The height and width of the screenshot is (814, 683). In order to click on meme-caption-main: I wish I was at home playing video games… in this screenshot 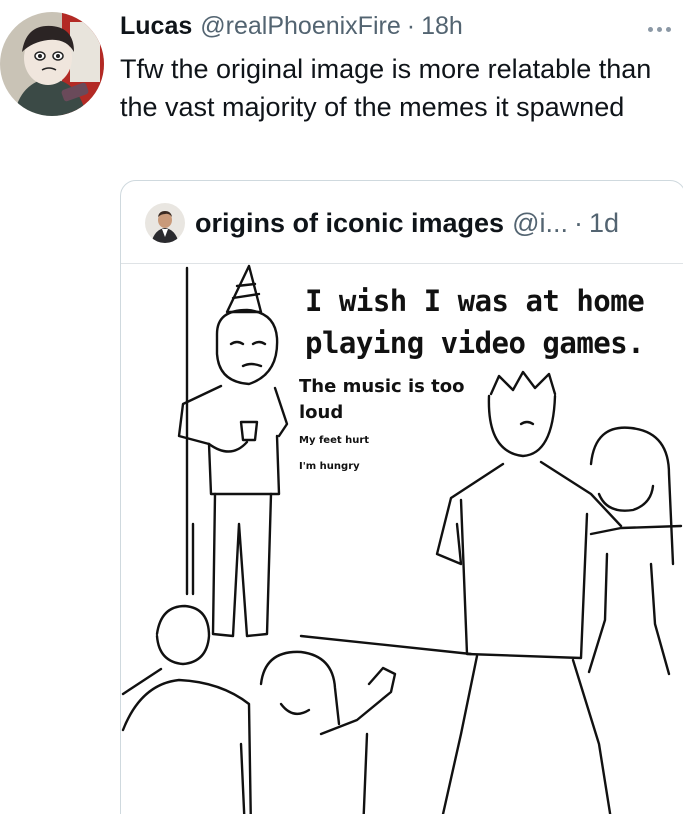, I will do `click(475, 322)`.